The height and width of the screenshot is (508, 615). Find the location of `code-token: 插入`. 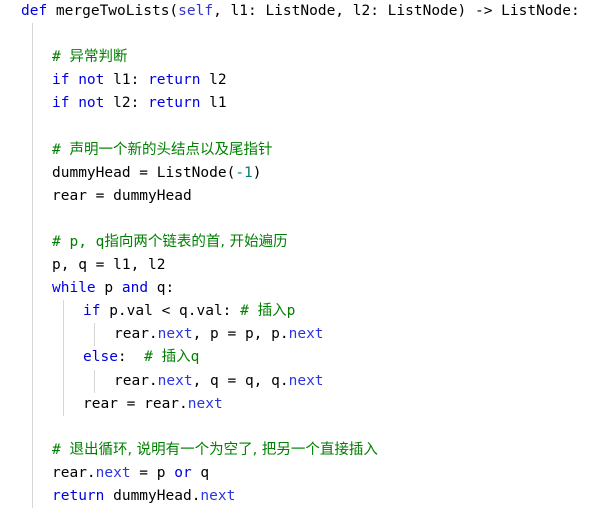

code-token: 插入 is located at coordinates (272, 311).